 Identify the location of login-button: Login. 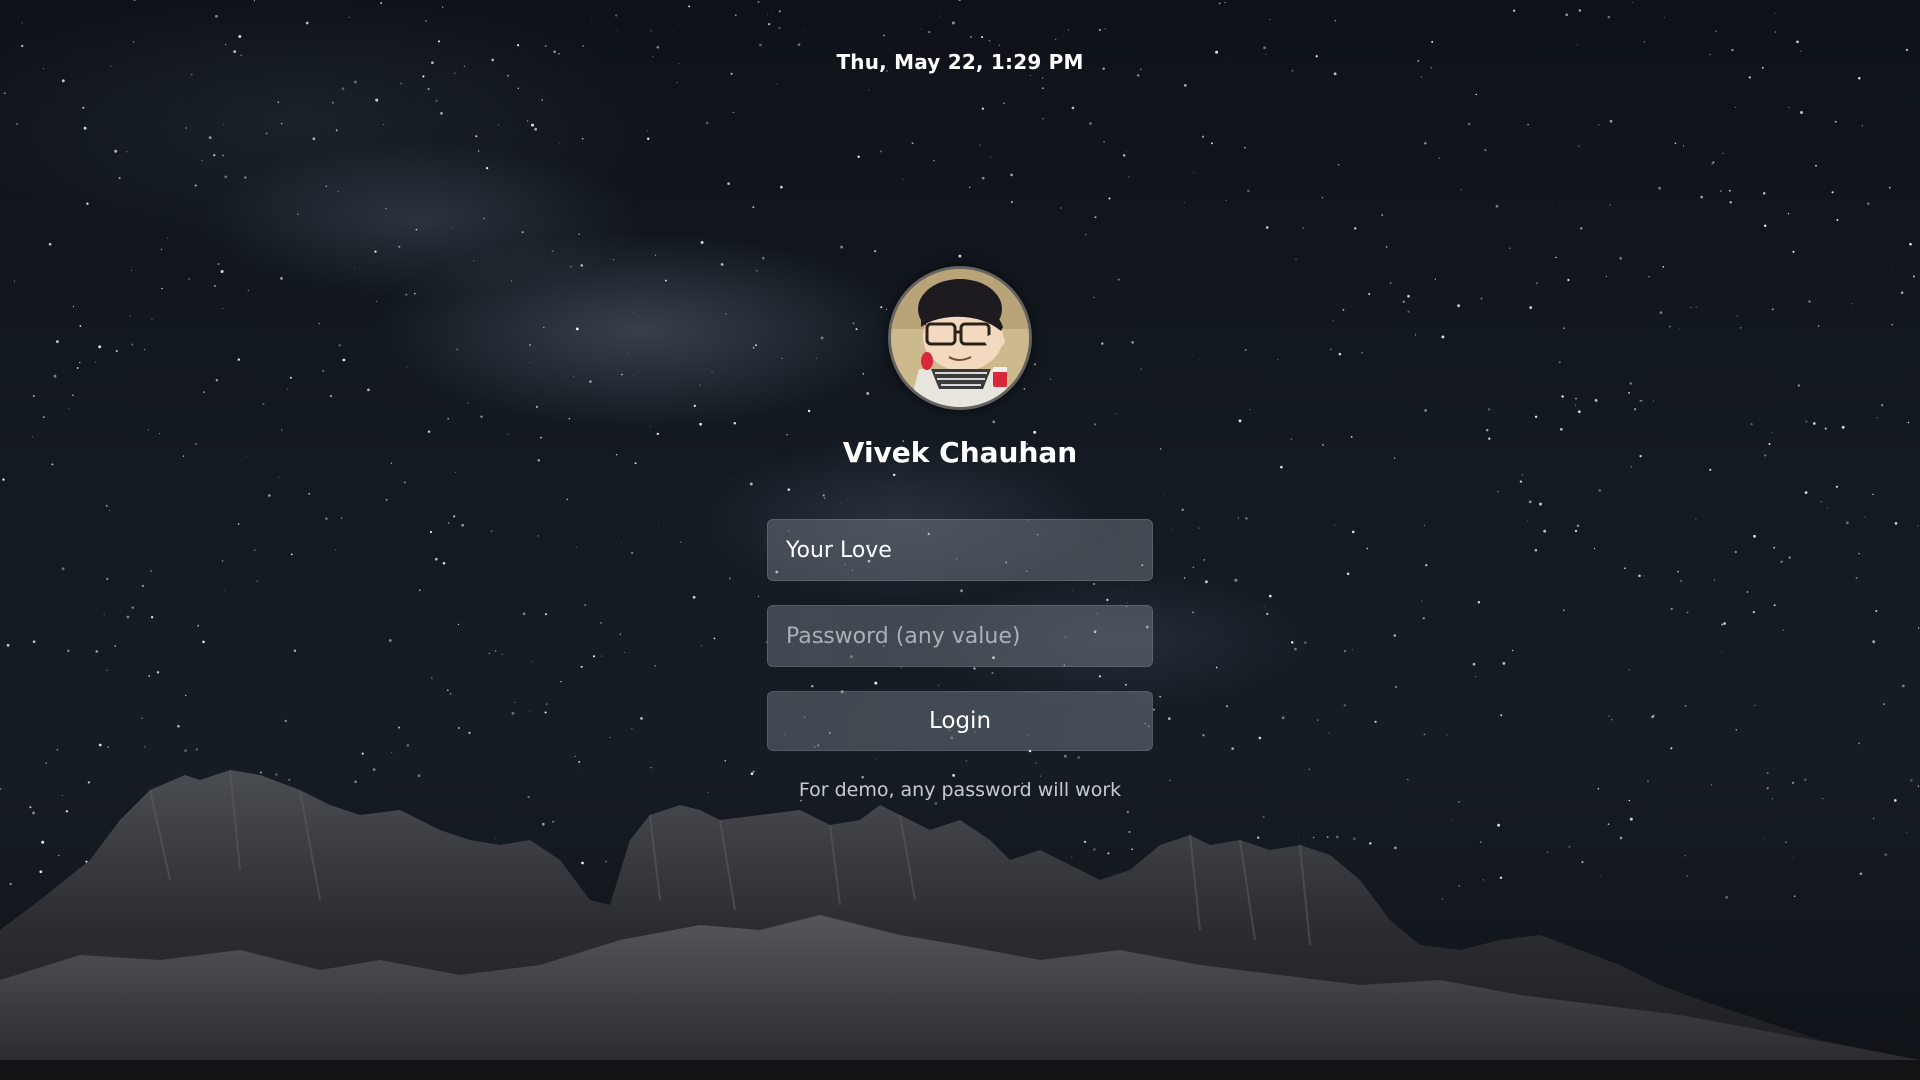
(960, 721).